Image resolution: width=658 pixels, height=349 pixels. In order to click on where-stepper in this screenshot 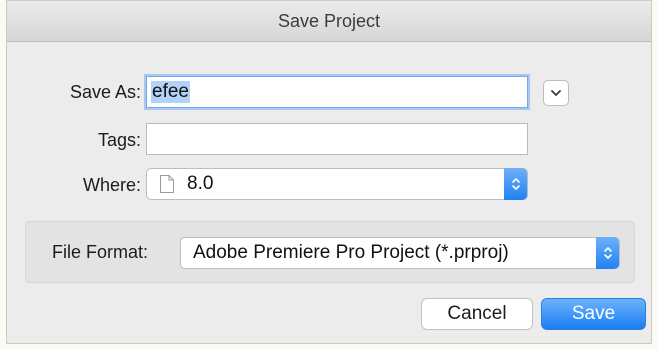, I will do `click(515, 184)`.